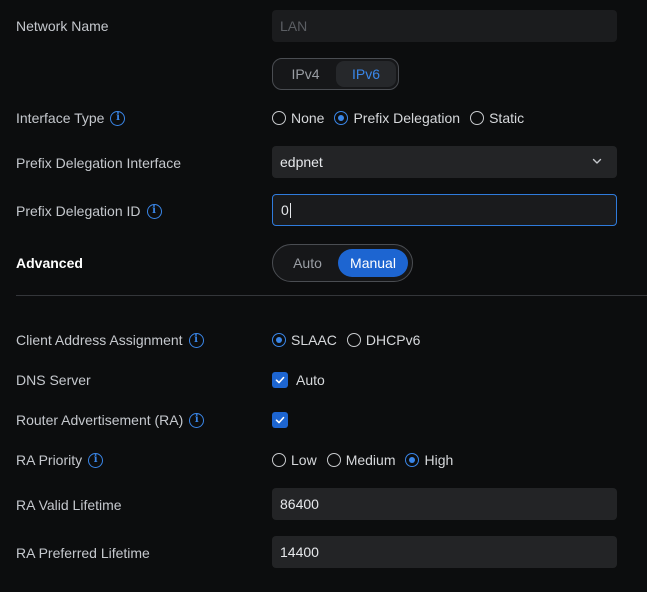  Describe the element at coordinates (99, 340) in the screenshot. I see `client-address-assignment-label-text: Client Address Assignment` at that location.